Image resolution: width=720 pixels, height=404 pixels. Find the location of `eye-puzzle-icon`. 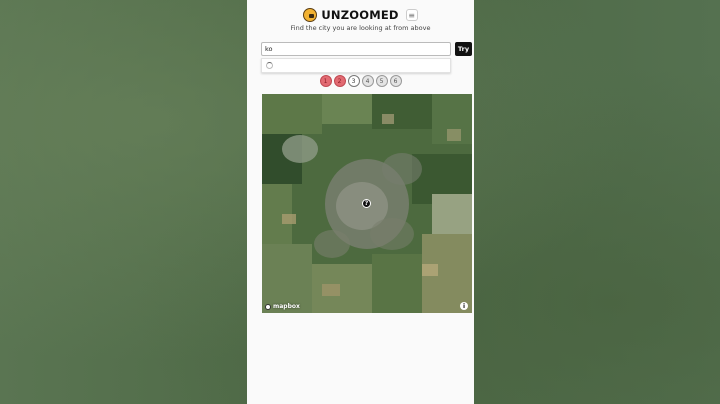

eye-puzzle-icon is located at coordinates (310, 15).